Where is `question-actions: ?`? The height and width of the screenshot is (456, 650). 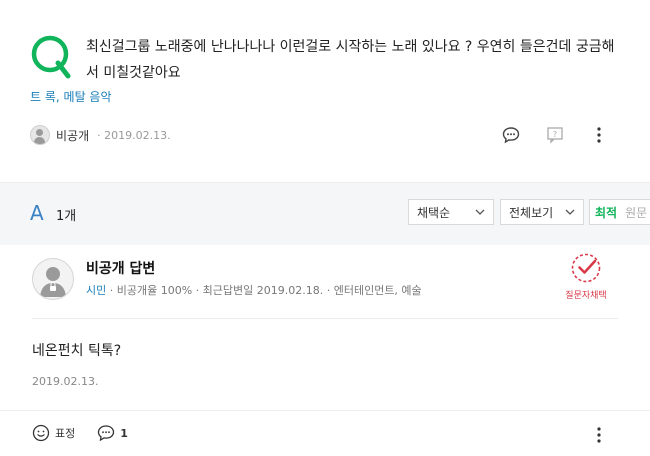 question-actions: ? is located at coordinates (555, 135).